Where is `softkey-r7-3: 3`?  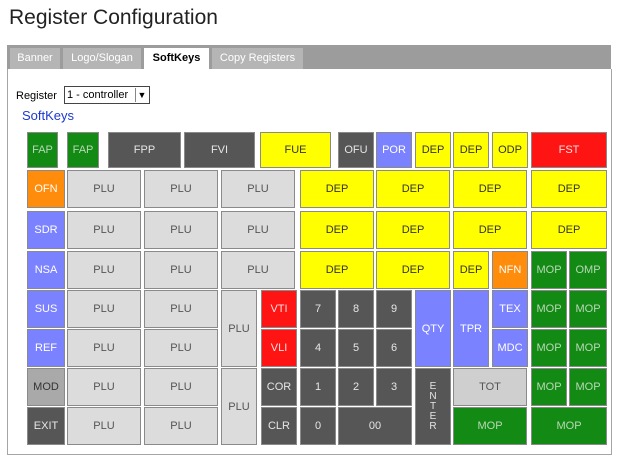 softkey-r7-3: 3 is located at coordinates (394, 387).